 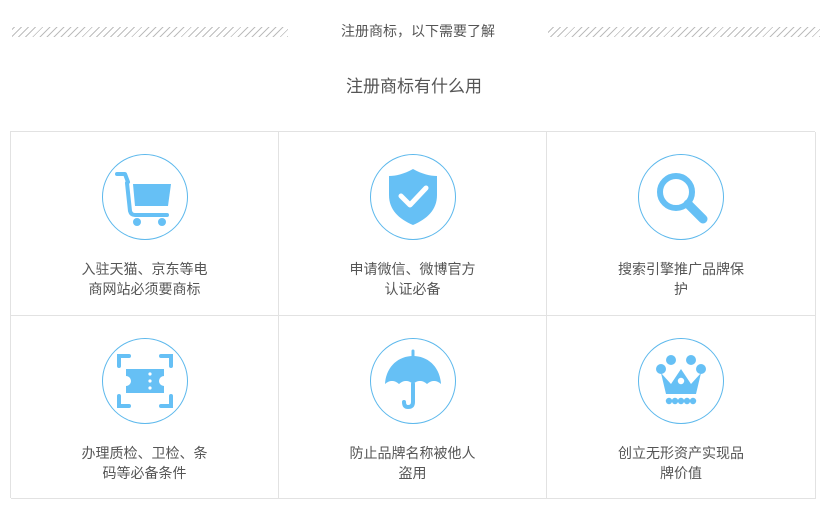 What do you see at coordinates (412, 270) in the screenshot?
I see `label-line-1: 申请微信、微博官方` at bounding box center [412, 270].